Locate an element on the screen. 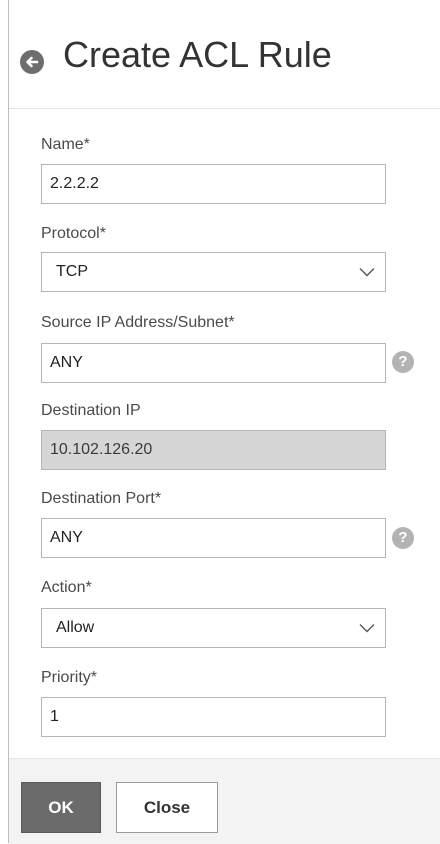  destination-ip-label: Destination IP is located at coordinates (91, 410).